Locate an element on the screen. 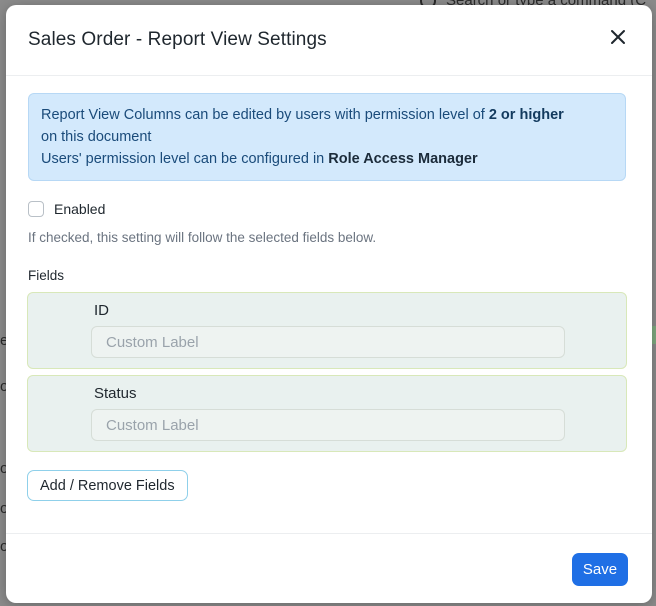  enabled-row: Enabled is located at coordinates (66, 209).